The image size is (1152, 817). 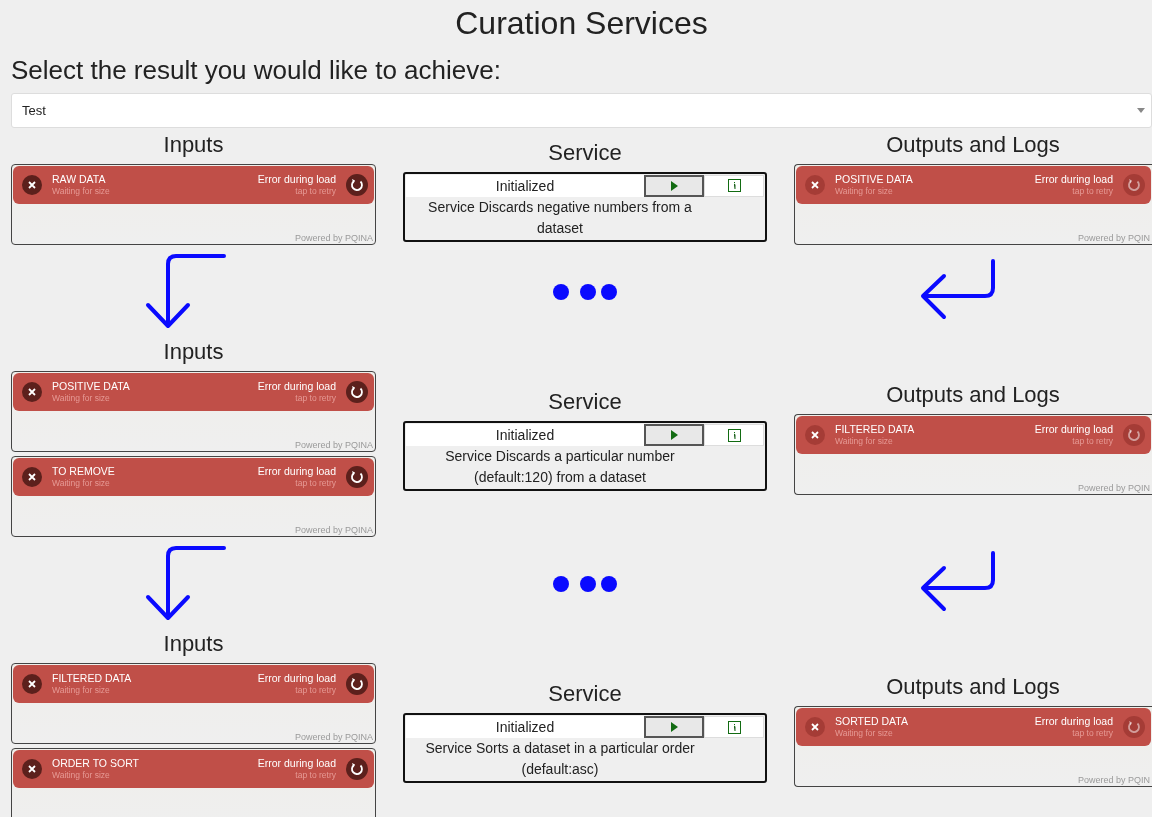 I want to click on result-select: Test, so click(x=581, y=110).